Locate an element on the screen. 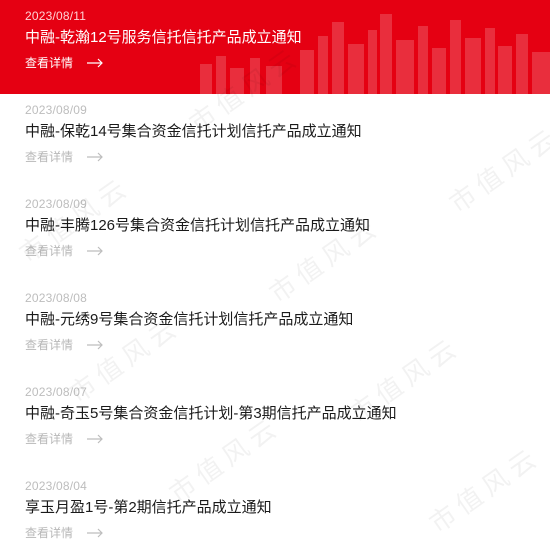 The width and height of the screenshot is (550, 552). news-item: 2023/08/04 享玉月盈1号-第2期信托产品成立通知 查看详情 is located at coordinates (275, 511).